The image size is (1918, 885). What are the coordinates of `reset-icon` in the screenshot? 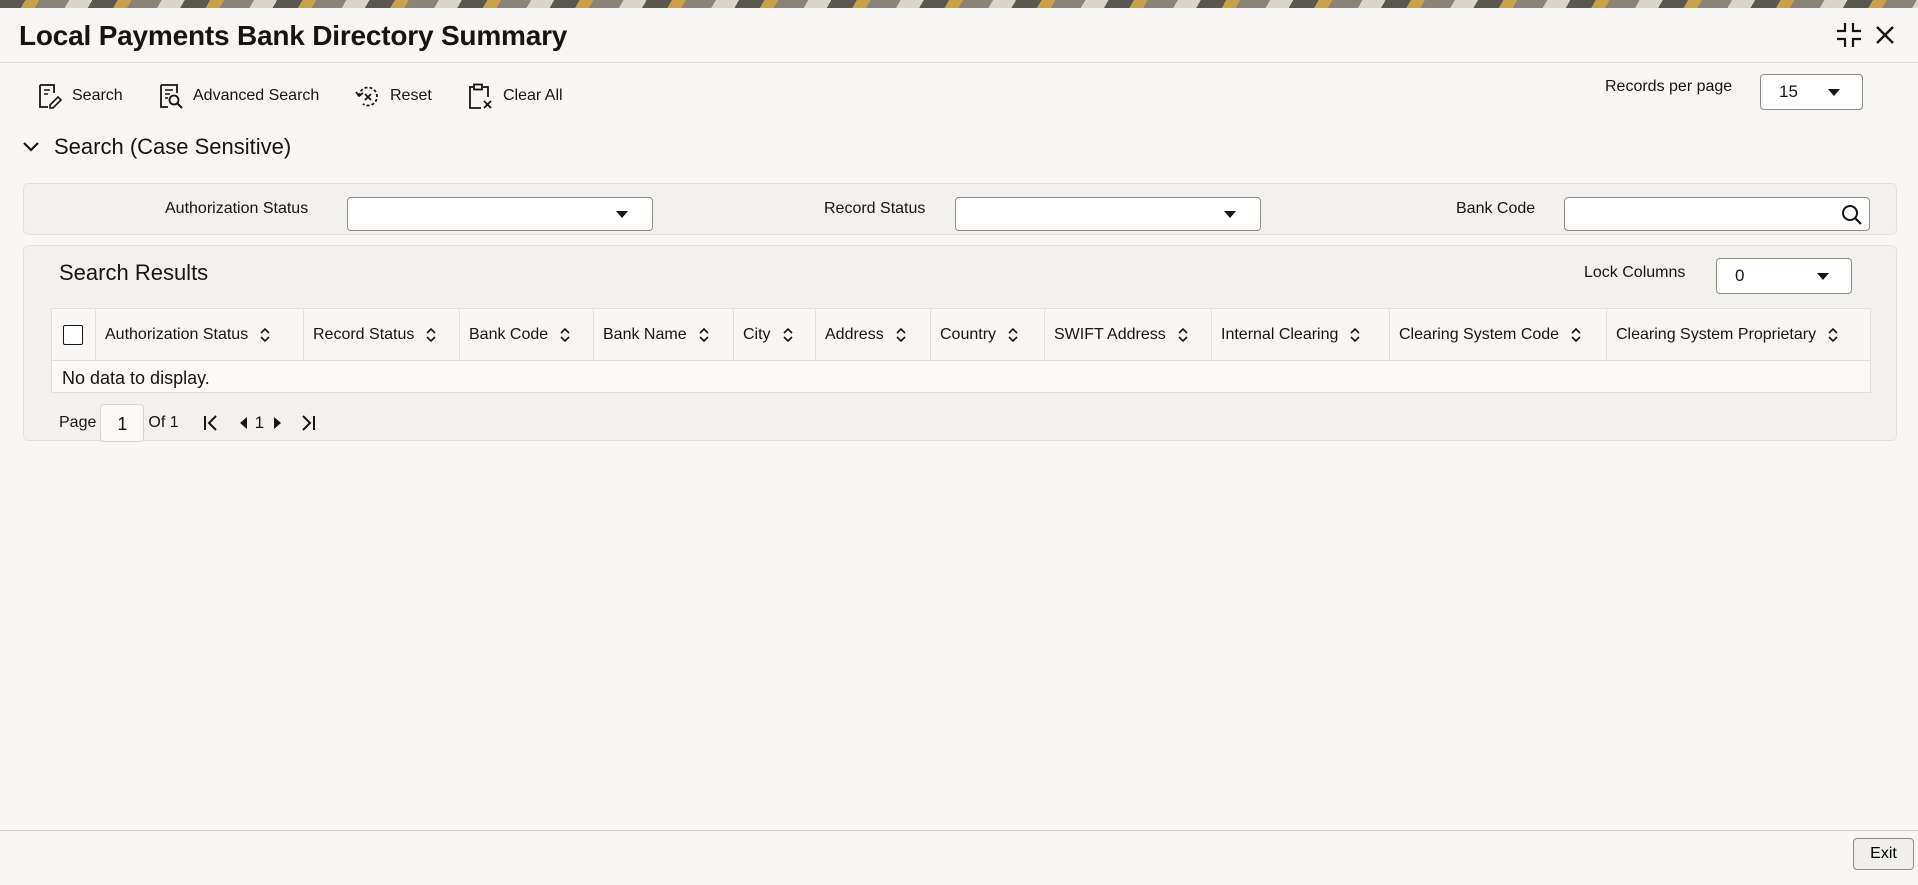 It's located at (366, 96).